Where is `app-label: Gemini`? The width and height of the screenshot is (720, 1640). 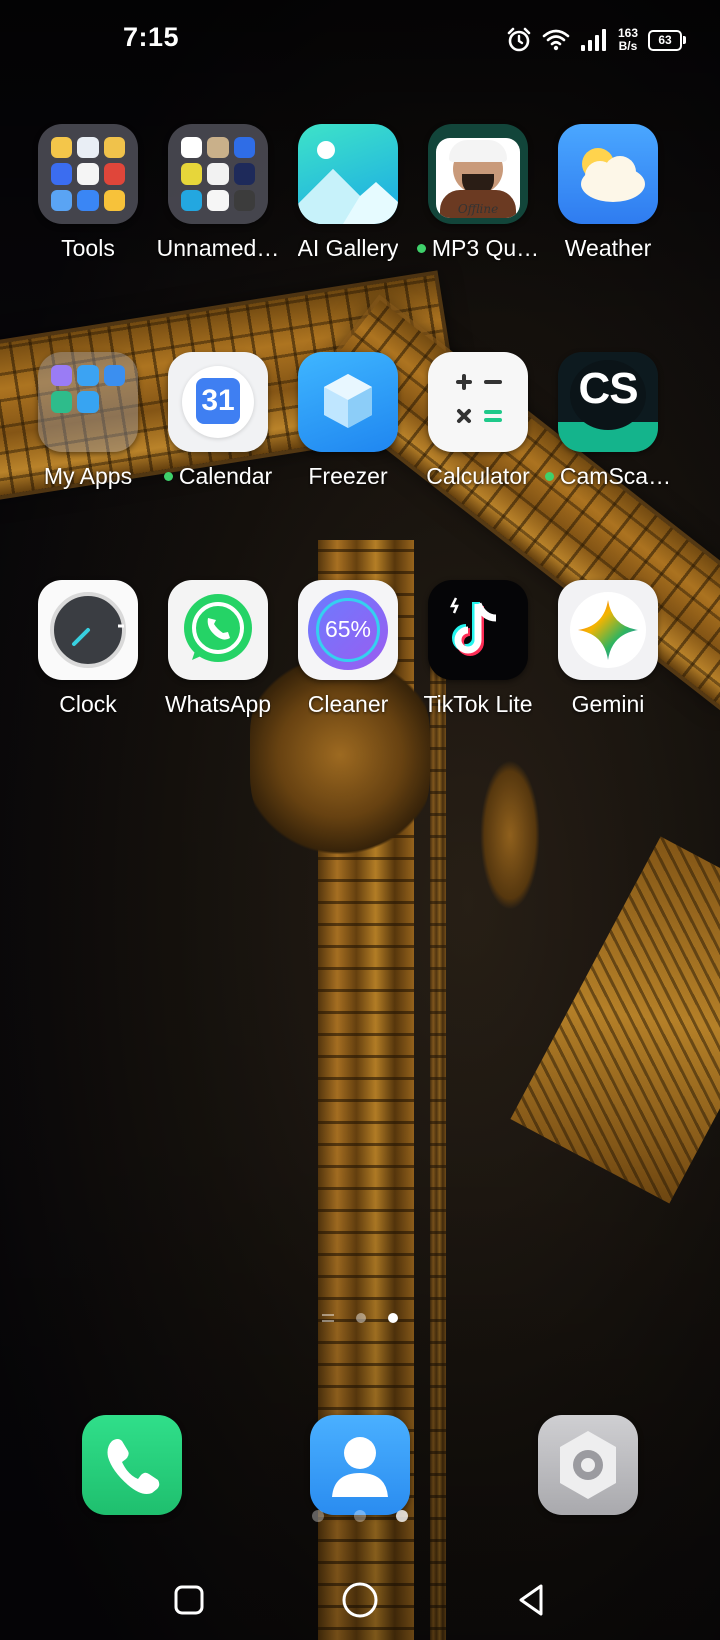
app-label: Gemini is located at coordinates (608, 704).